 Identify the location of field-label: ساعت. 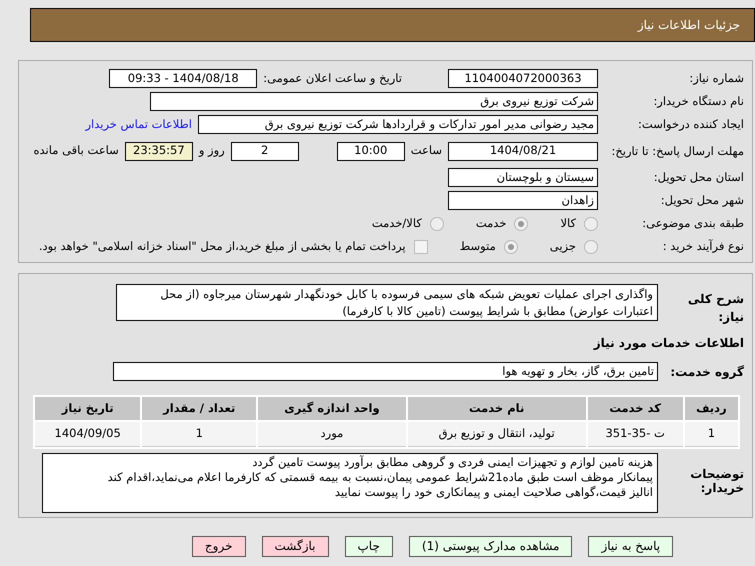
(426, 151).